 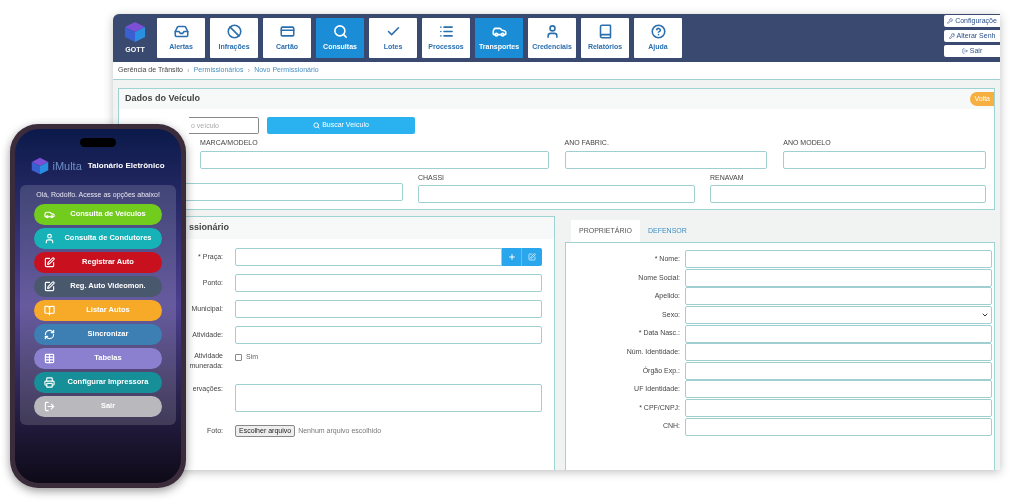 What do you see at coordinates (951, 36) in the screenshot?
I see `key-icon` at bounding box center [951, 36].